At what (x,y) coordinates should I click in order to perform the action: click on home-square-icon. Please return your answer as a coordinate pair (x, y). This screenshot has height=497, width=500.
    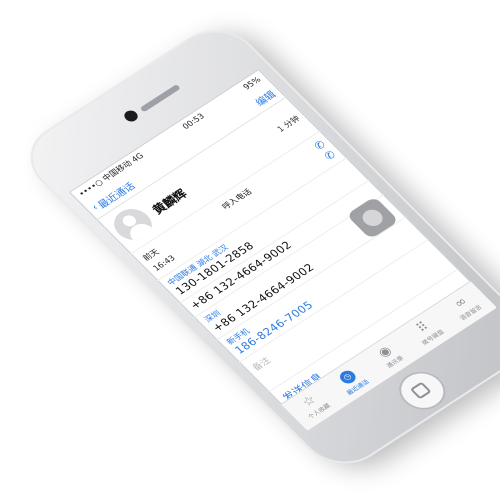
    Looking at the image, I should click on (420, 390).